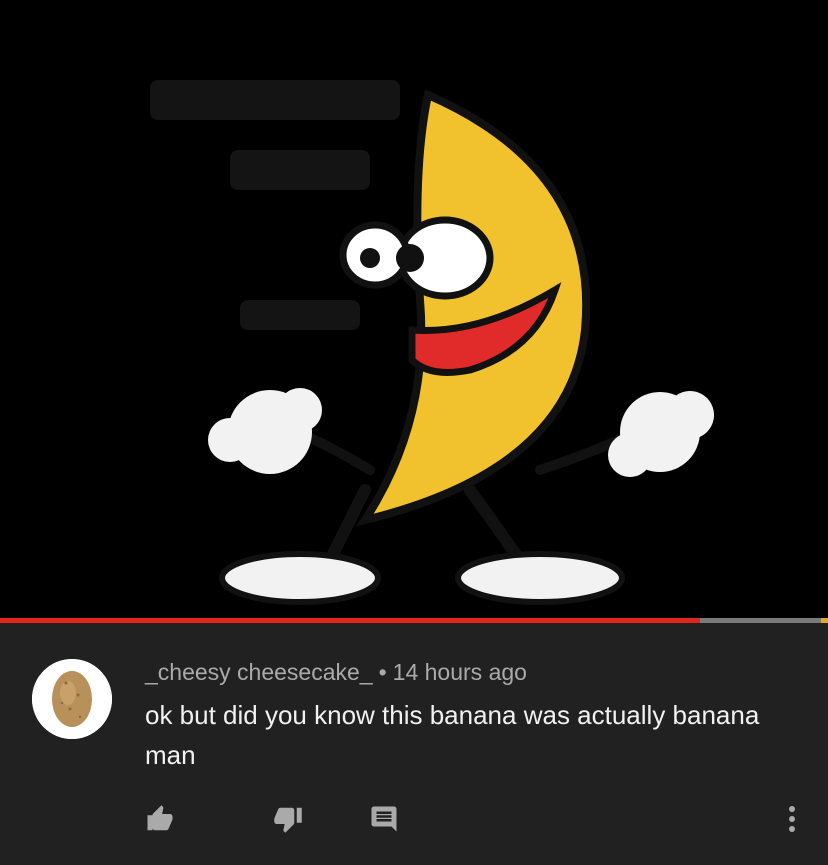 The height and width of the screenshot is (865, 828). I want to click on comment-timestamp: 14 hours ago, so click(460, 672).